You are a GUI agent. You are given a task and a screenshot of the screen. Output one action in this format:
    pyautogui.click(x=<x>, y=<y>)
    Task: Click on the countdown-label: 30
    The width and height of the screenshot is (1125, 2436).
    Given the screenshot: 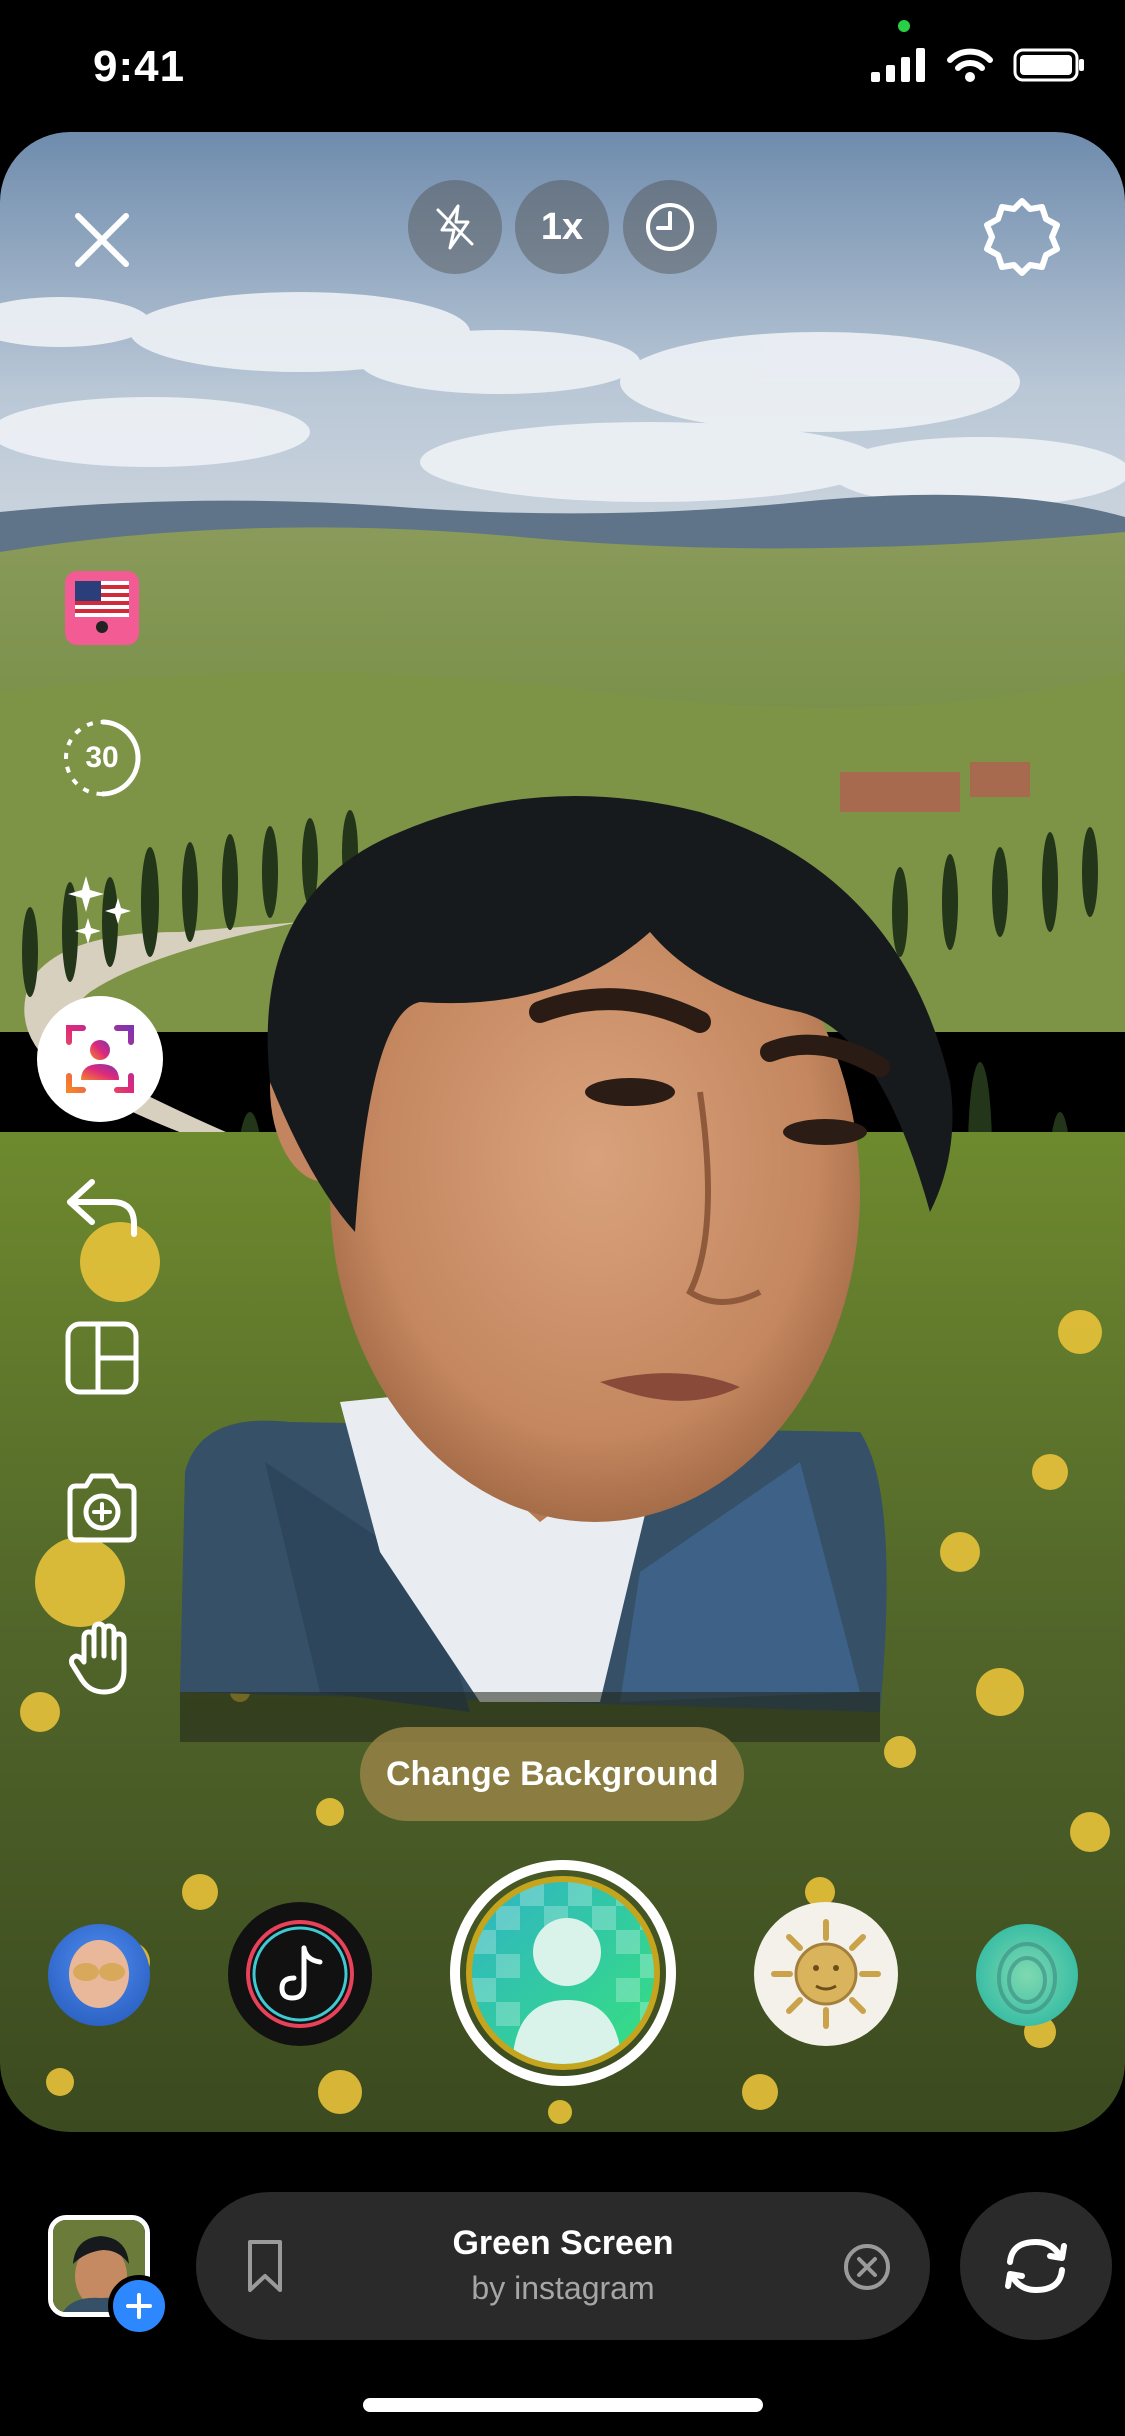 What is the action you would take?
    pyautogui.click(x=102, y=757)
    